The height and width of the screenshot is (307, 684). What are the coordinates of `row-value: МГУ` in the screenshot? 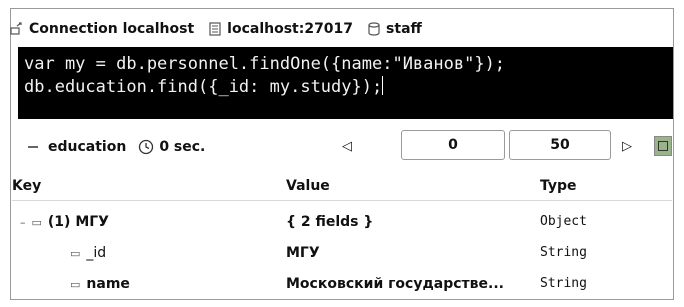 It's located at (303, 253).